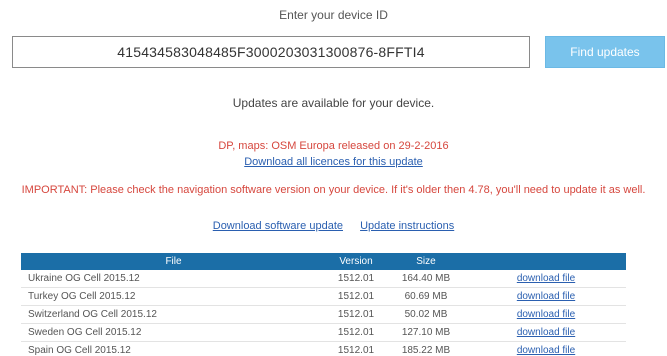 The height and width of the screenshot is (356, 667). What do you see at coordinates (426, 296) in the screenshot?
I see `cell-size: 60.69 MB` at bounding box center [426, 296].